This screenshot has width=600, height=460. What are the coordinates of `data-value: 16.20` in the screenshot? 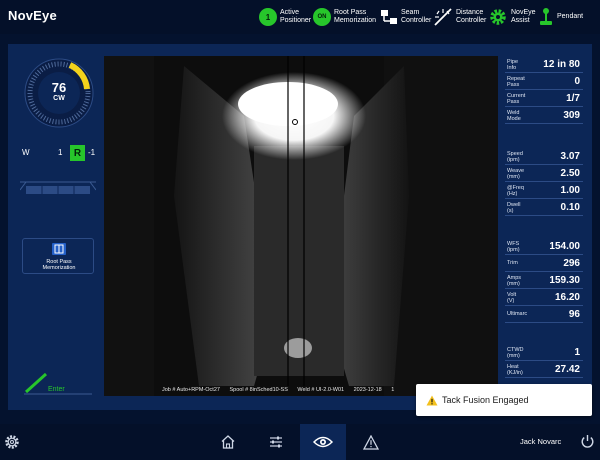 It's located at (567, 297).